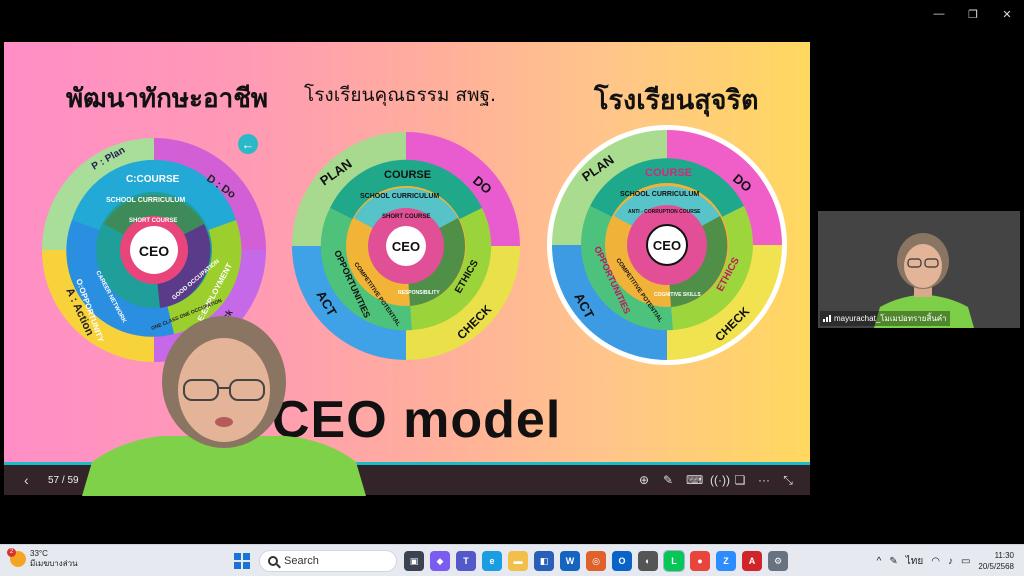 The image size is (1024, 576). Describe the element at coordinates (400, 95) in the screenshot. I see `slide-title-moral-school: โรงเรียนคุณธรรม สพฐ.` at that location.